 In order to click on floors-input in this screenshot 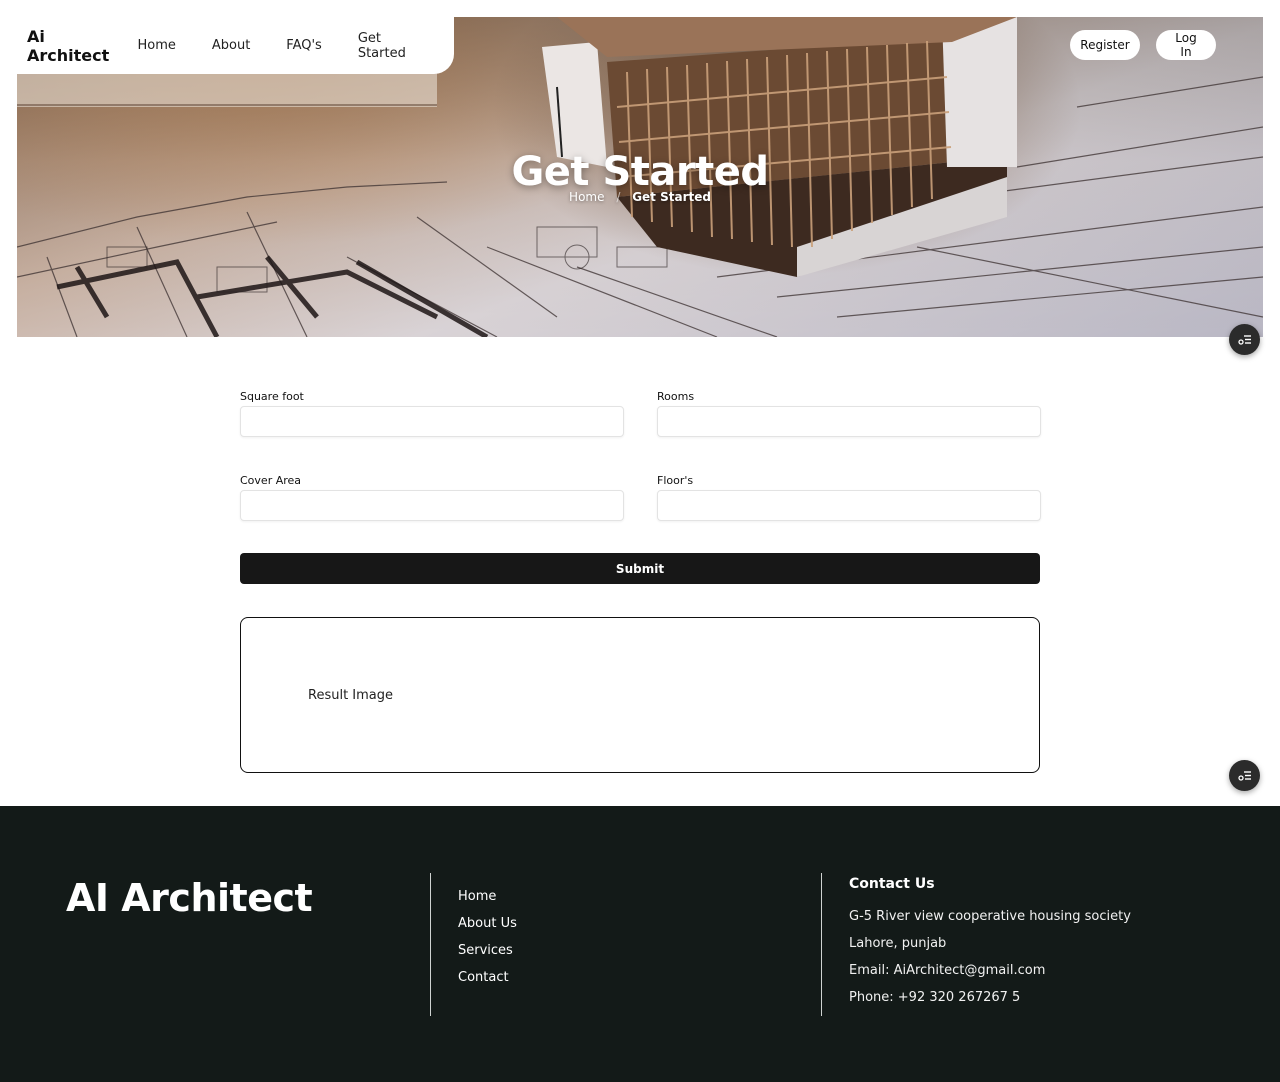, I will do `click(849, 505)`.